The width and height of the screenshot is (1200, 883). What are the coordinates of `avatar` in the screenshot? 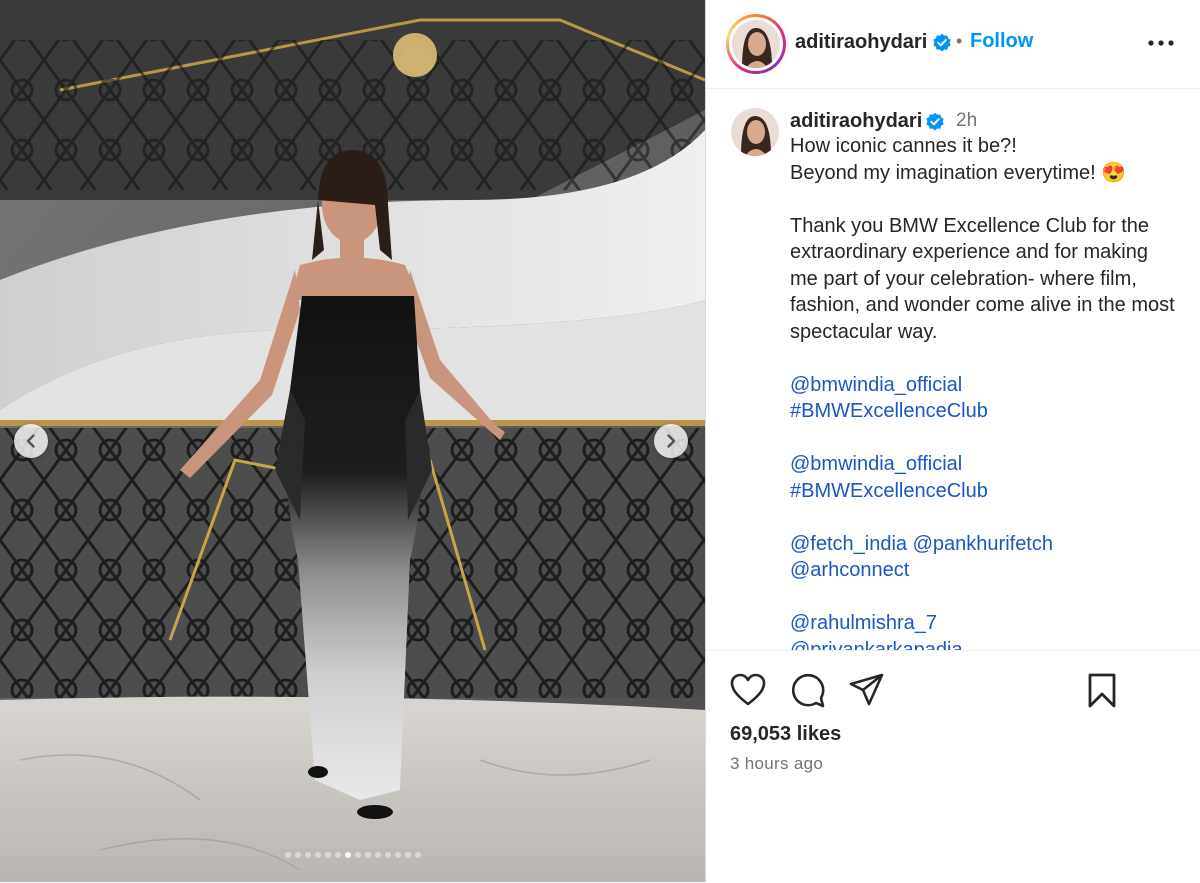 It's located at (756, 44).